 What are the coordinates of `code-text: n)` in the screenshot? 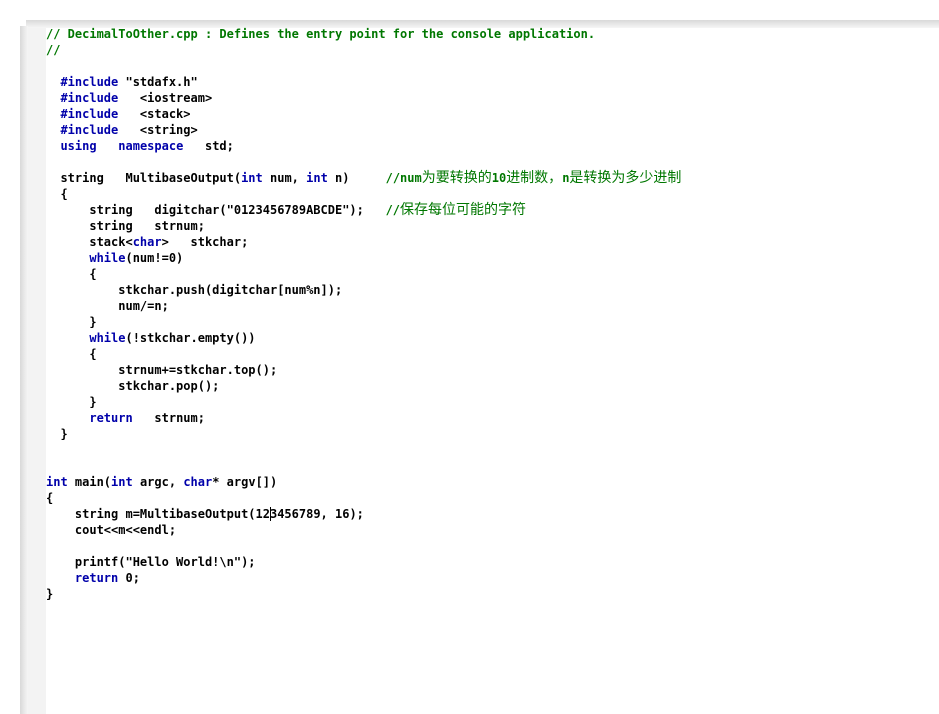 It's located at (356, 178).